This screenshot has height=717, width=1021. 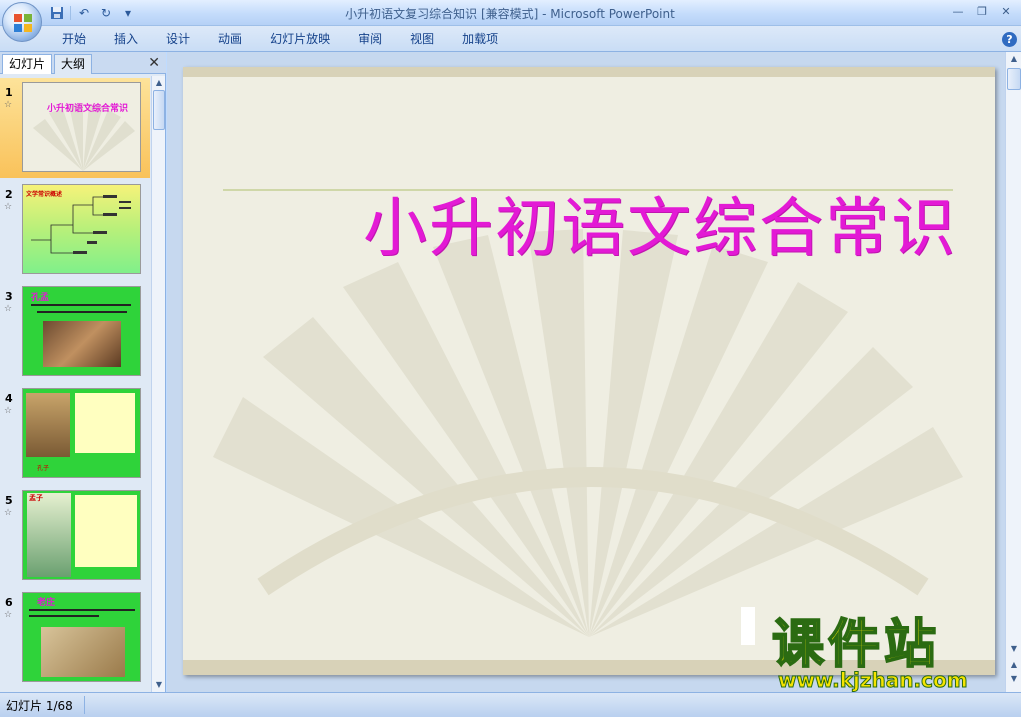 What do you see at coordinates (128, 13) in the screenshot?
I see `customize-icon: ▾` at bounding box center [128, 13].